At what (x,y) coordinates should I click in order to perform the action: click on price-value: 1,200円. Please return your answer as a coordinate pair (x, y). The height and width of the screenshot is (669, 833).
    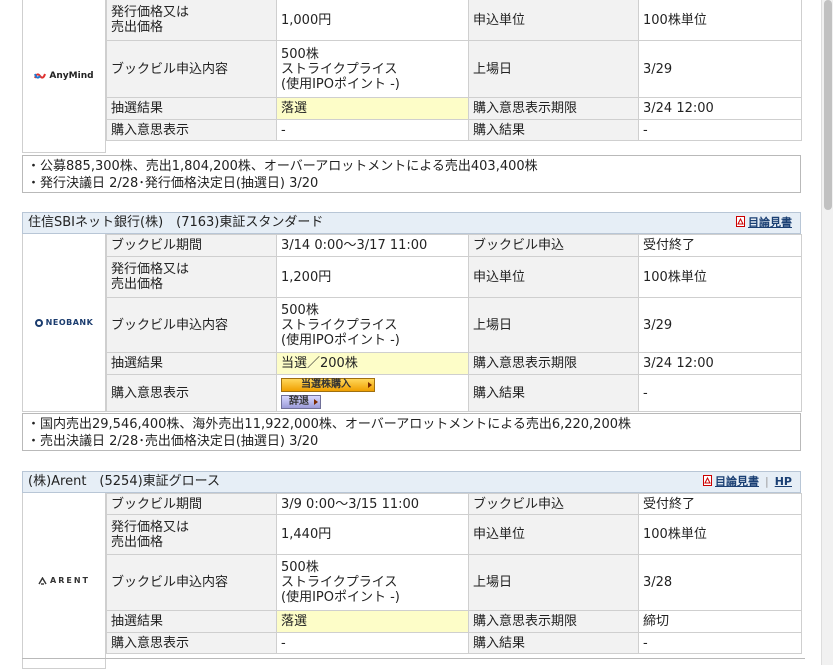
    Looking at the image, I should click on (372, 277).